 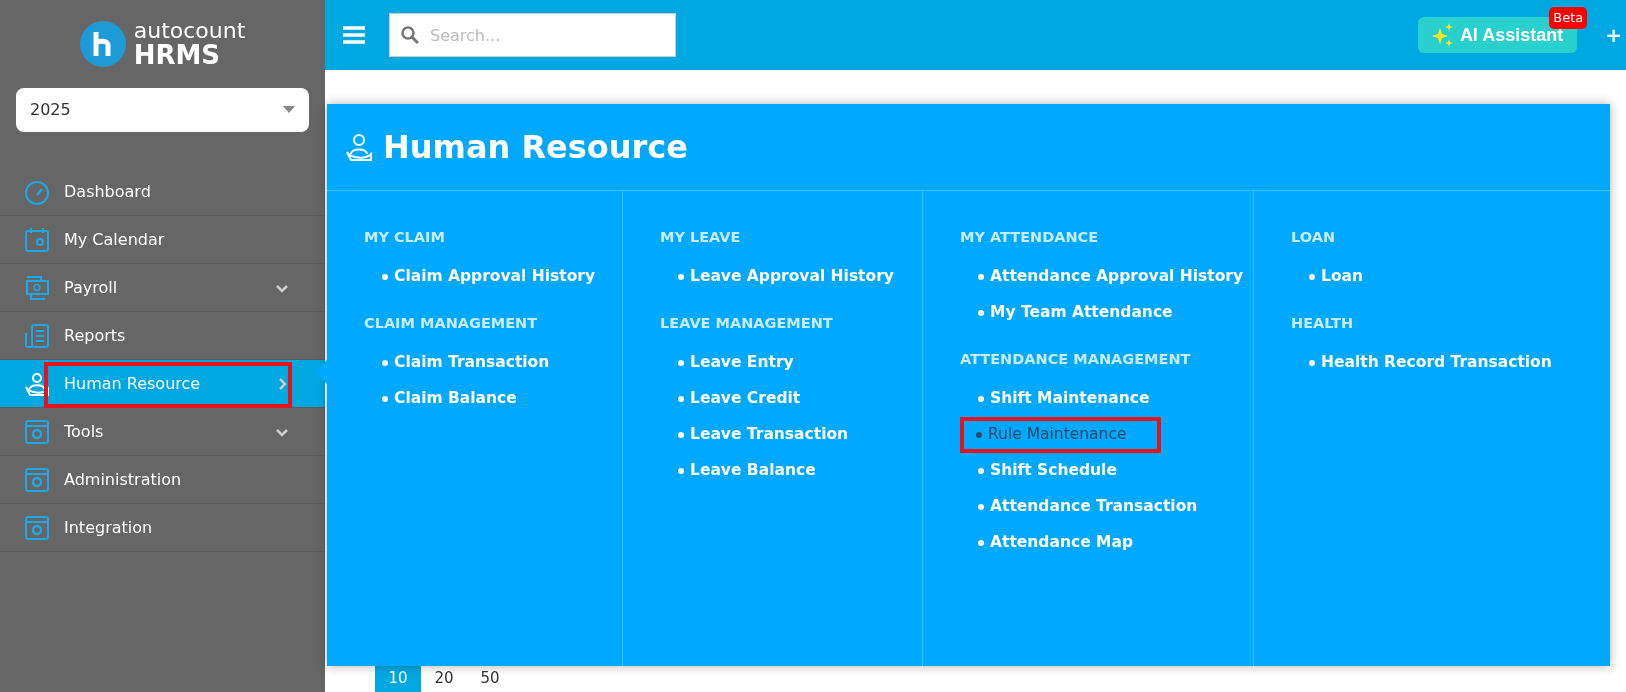 What do you see at coordinates (1314, 237) in the screenshot?
I see `section-heading: LOAN` at bounding box center [1314, 237].